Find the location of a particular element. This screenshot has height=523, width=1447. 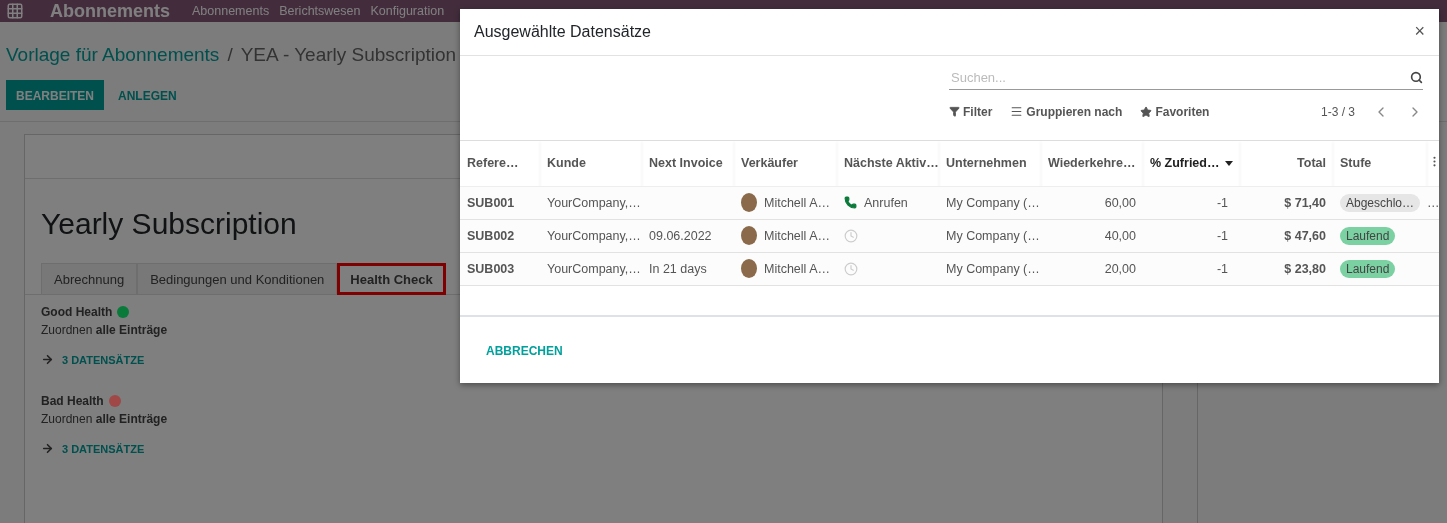

table-cell: $ 23,80 is located at coordinates (1286, 269).